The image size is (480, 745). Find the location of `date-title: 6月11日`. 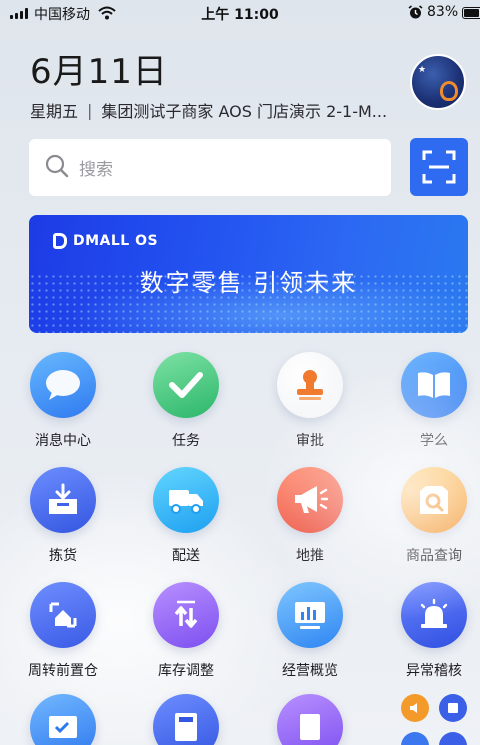

date-title: 6月11日 is located at coordinates (99, 72).